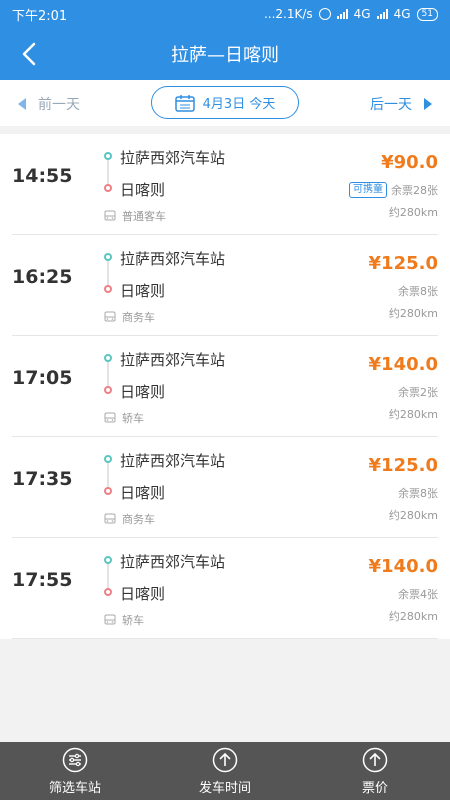 The image size is (450, 800). I want to click on nav-header: 拉萨—日喀则, so click(225, 54).